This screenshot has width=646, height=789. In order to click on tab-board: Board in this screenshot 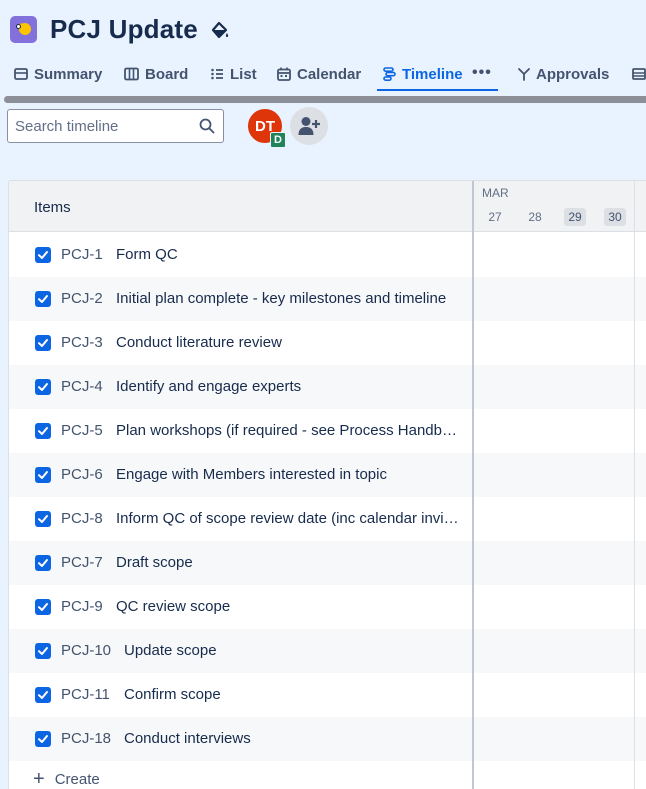, I will do `click(156, 74)`.